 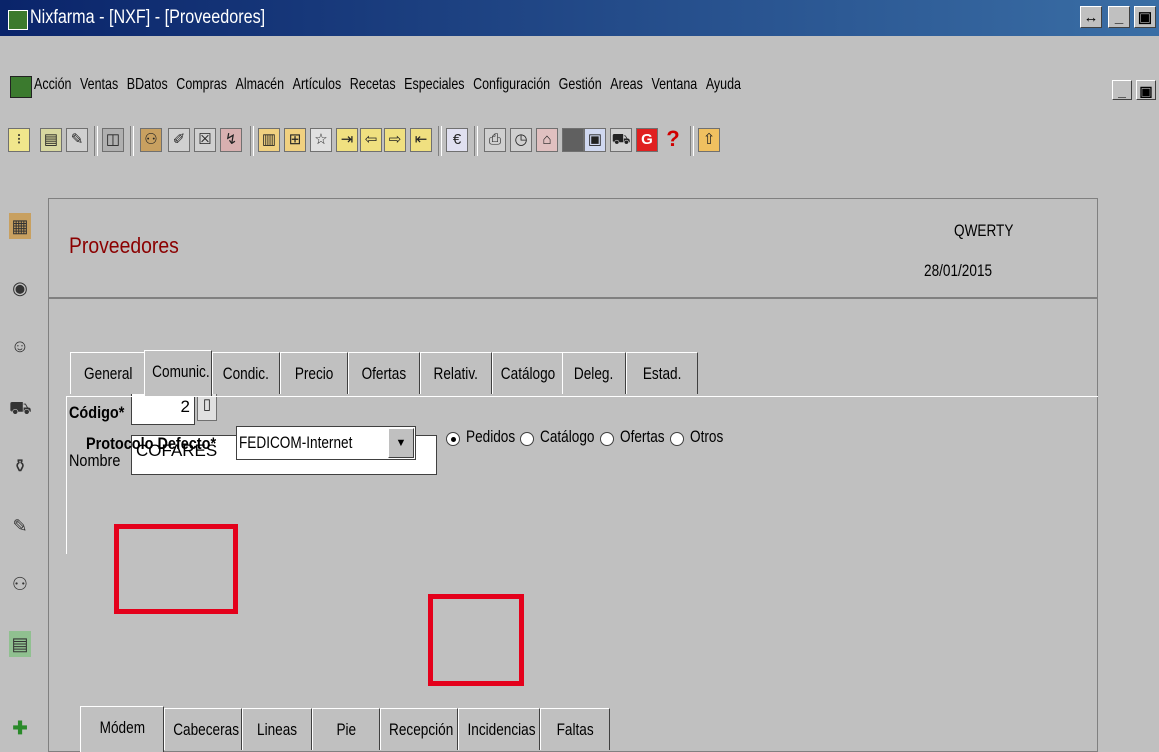 What do you see at coordinates (594, 373) in the screenshot?
I see `tab-deleg: Deleg.` at bounding box center [594, 373].